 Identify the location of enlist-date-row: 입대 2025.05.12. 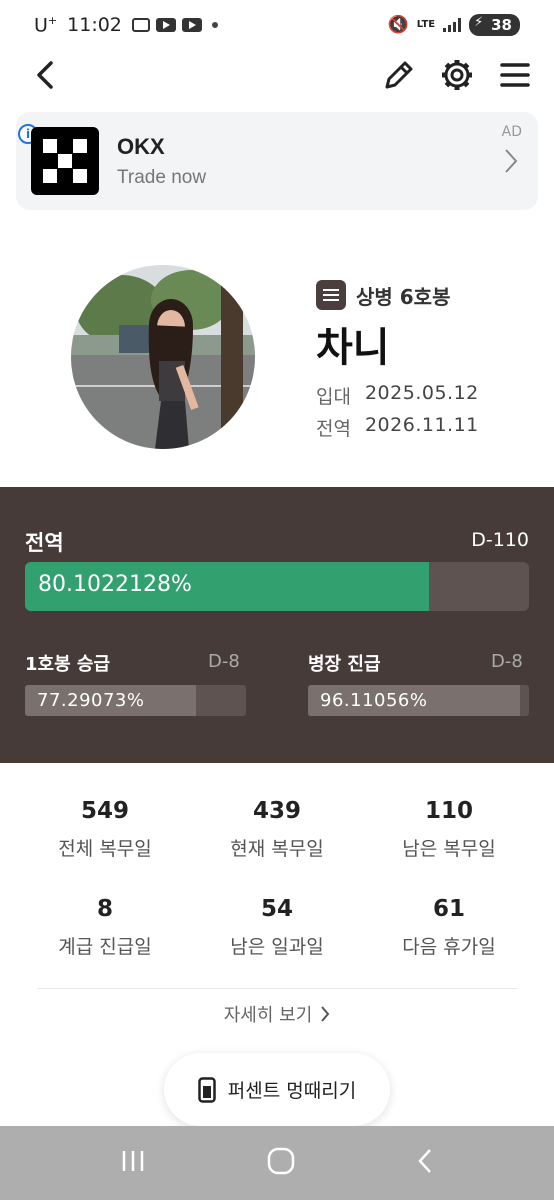
(397, 395).